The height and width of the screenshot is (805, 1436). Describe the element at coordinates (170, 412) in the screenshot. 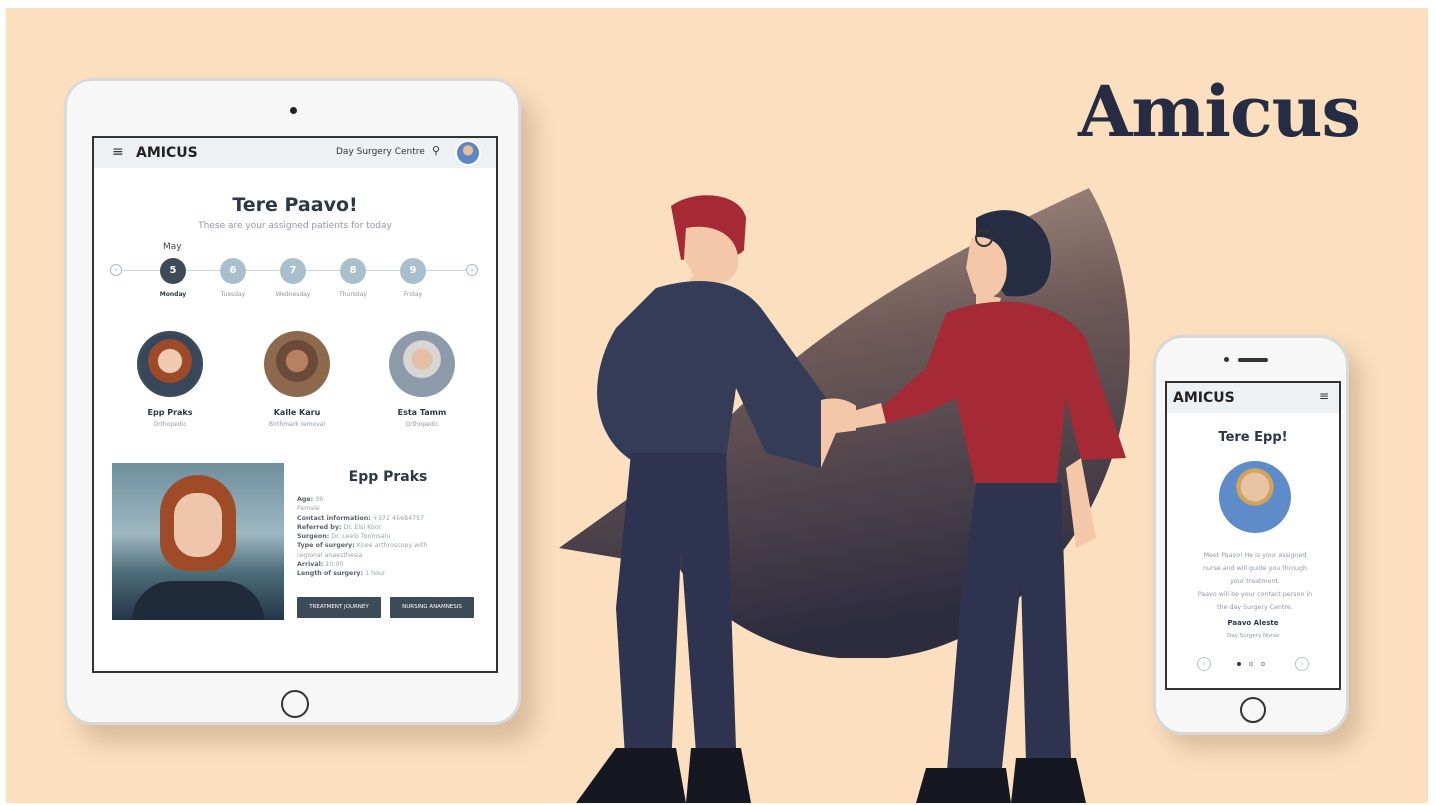

I see `patient-name-epp: Epp Praks` at that location.